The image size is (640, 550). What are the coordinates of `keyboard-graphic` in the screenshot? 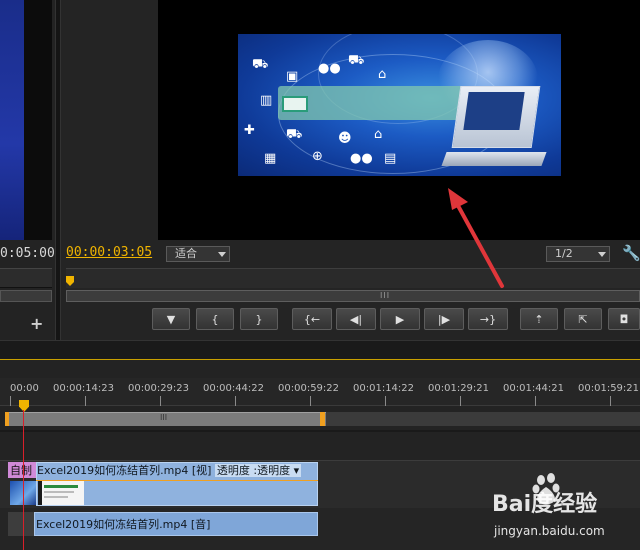 It's located at (494, 159).